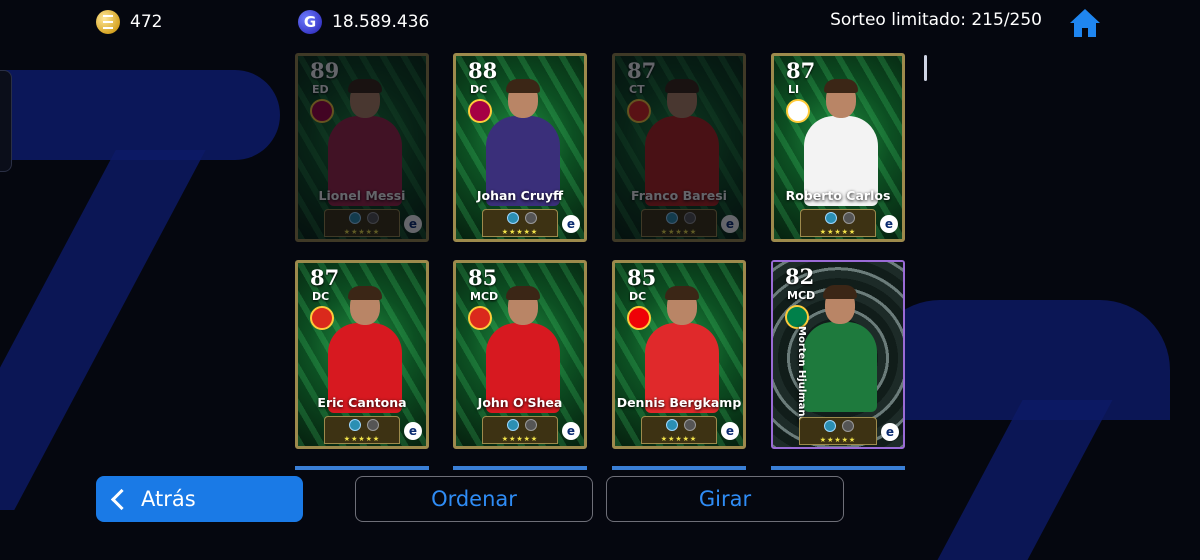  I want to click on chevron-left-icon, so click(121, 499).